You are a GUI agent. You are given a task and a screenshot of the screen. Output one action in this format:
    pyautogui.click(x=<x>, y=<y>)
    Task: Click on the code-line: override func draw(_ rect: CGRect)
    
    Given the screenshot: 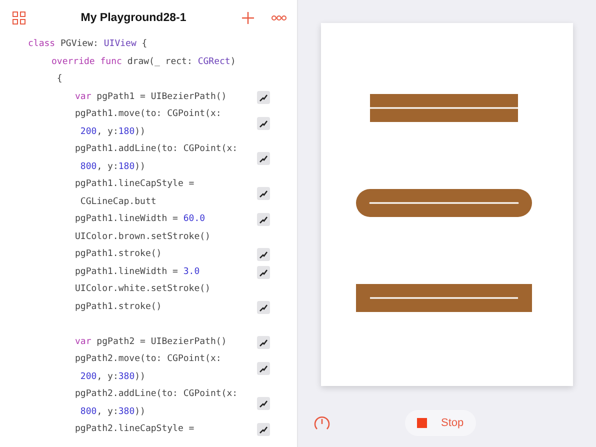 What is the action you would take?
    pyautogui.click(x=144, y=62)
    